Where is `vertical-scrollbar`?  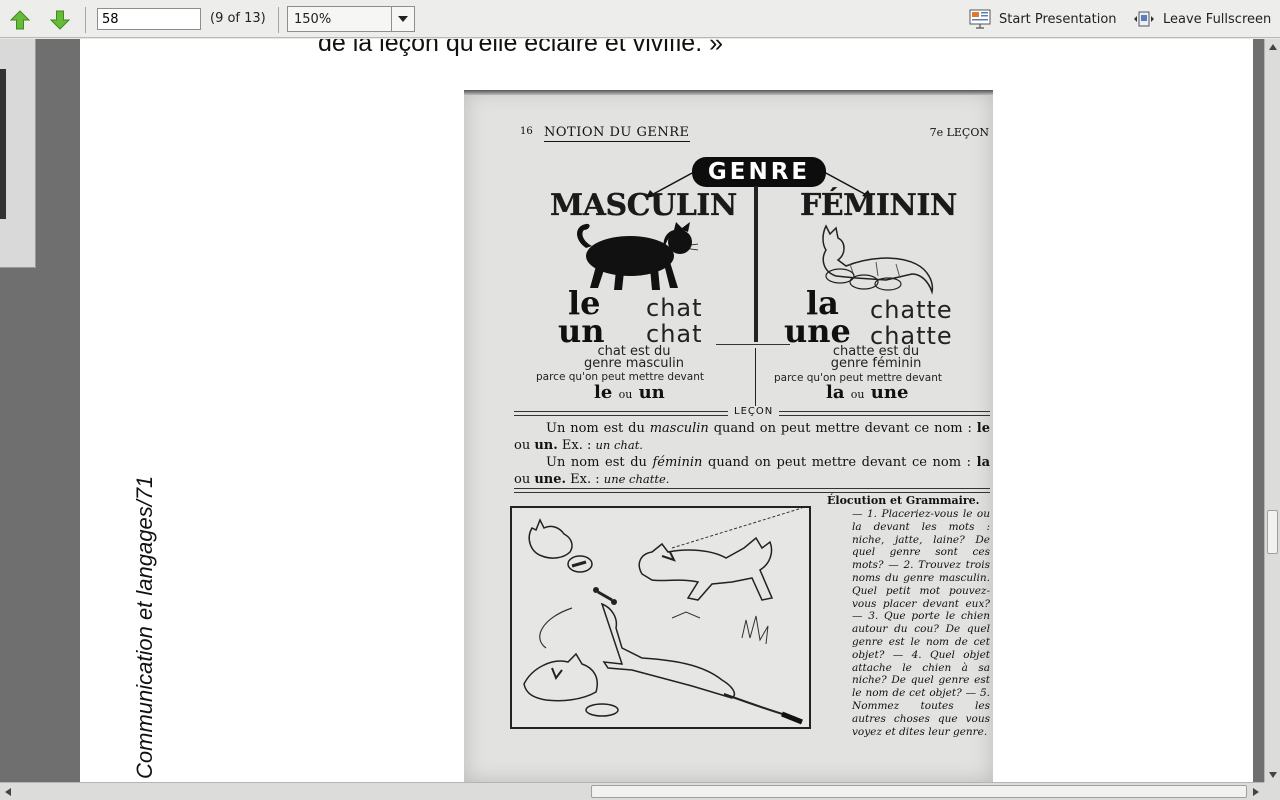 vertical-scrollbar is located at coordinates (1272, 410).